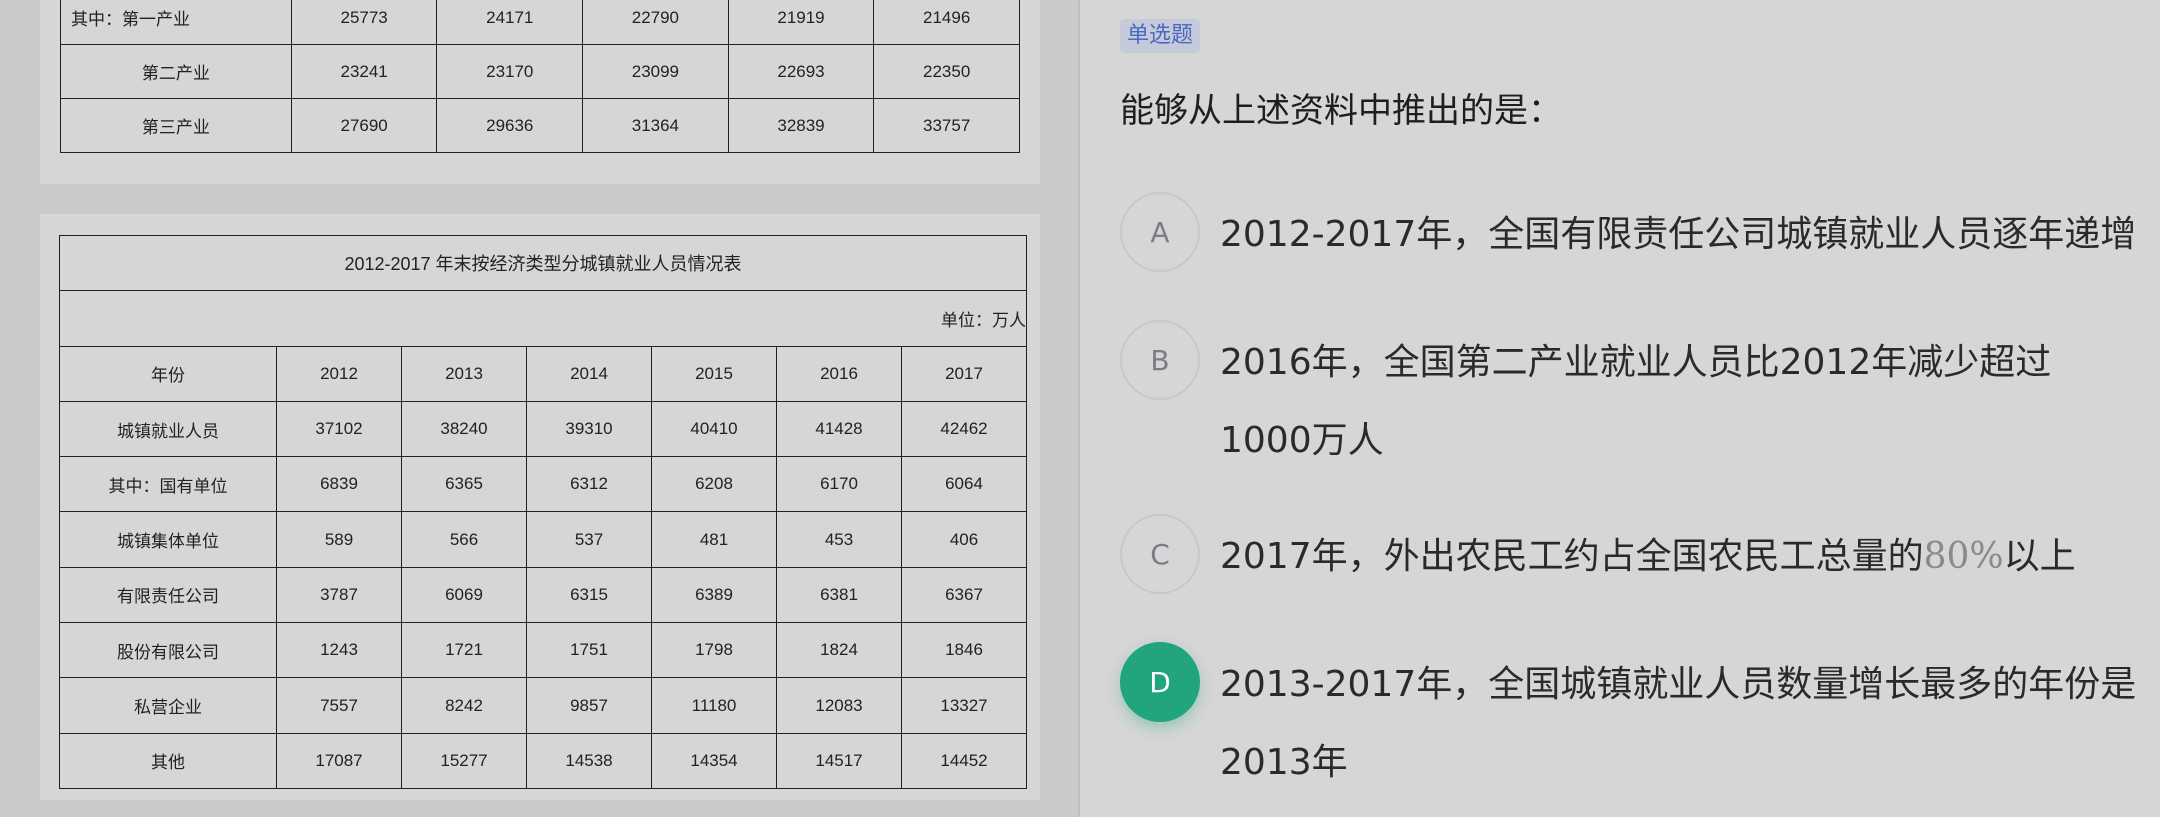  I want to click on table-row: 其他 17087 15277 14538 14354 14517 14452, so click(543, 760).